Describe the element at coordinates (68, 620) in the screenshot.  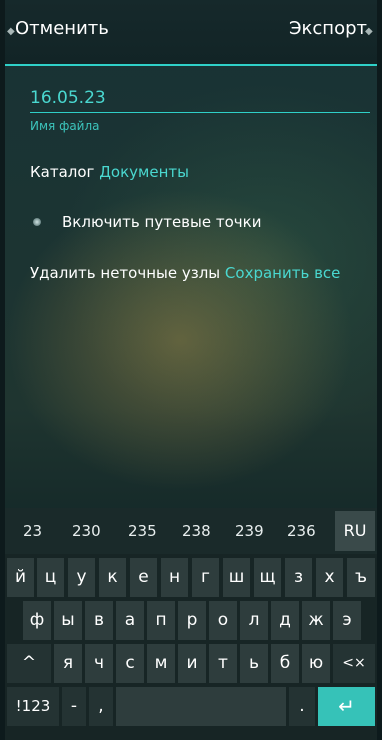
I see `key: ы` at that location.